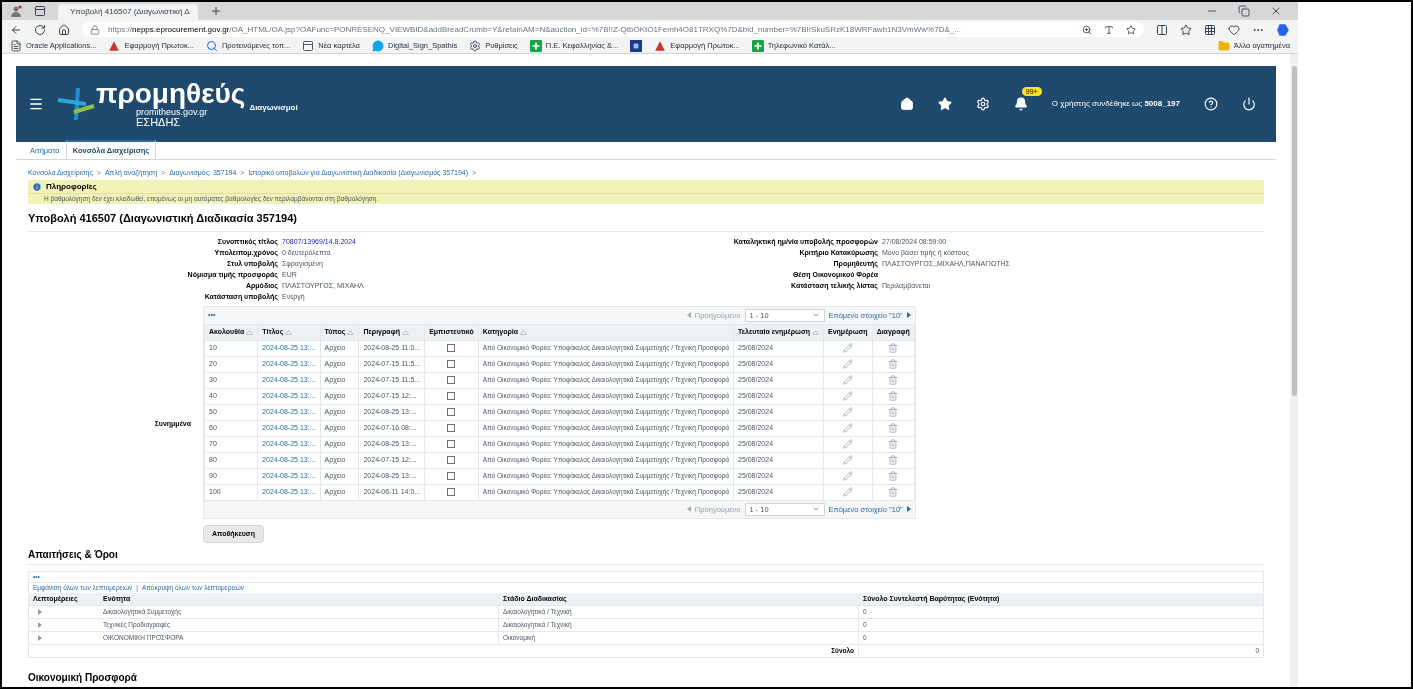 Image resolution: width=1413 pixels, height=689 pixels. Describe the element at coordinates (16, 46) in the screenshot. I see `page-icon` at that location.